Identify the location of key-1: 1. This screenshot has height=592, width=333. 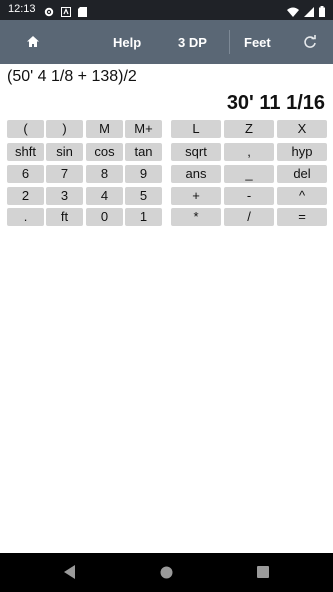
(143, 217).